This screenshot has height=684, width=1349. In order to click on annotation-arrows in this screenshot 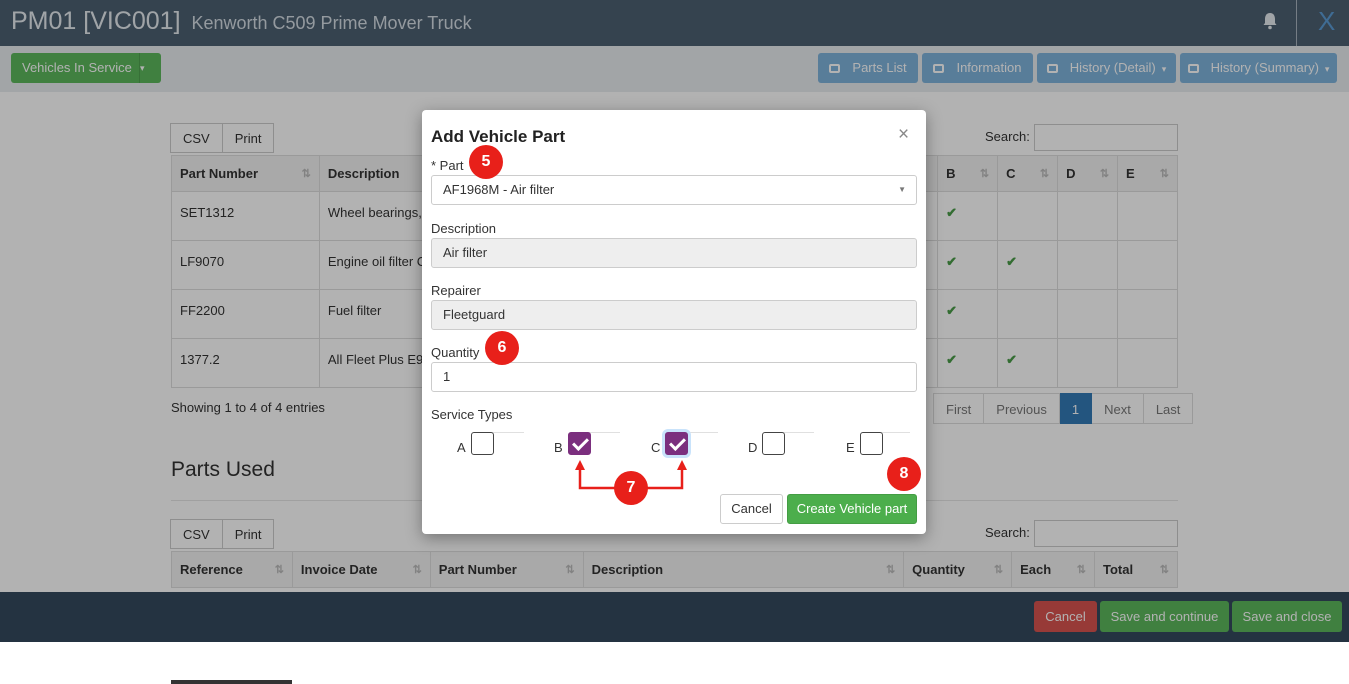, I will do `click(631, 475)`.